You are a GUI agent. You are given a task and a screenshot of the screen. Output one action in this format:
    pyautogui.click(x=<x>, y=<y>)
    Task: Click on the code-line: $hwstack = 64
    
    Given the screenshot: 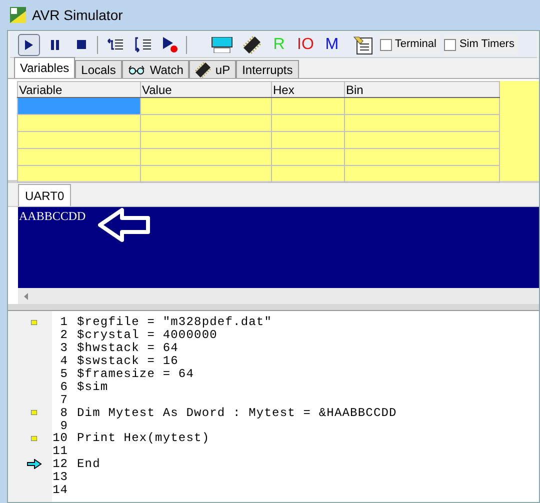 What is the action you would take?
    pyautogui.click(x=127, y=348)
    